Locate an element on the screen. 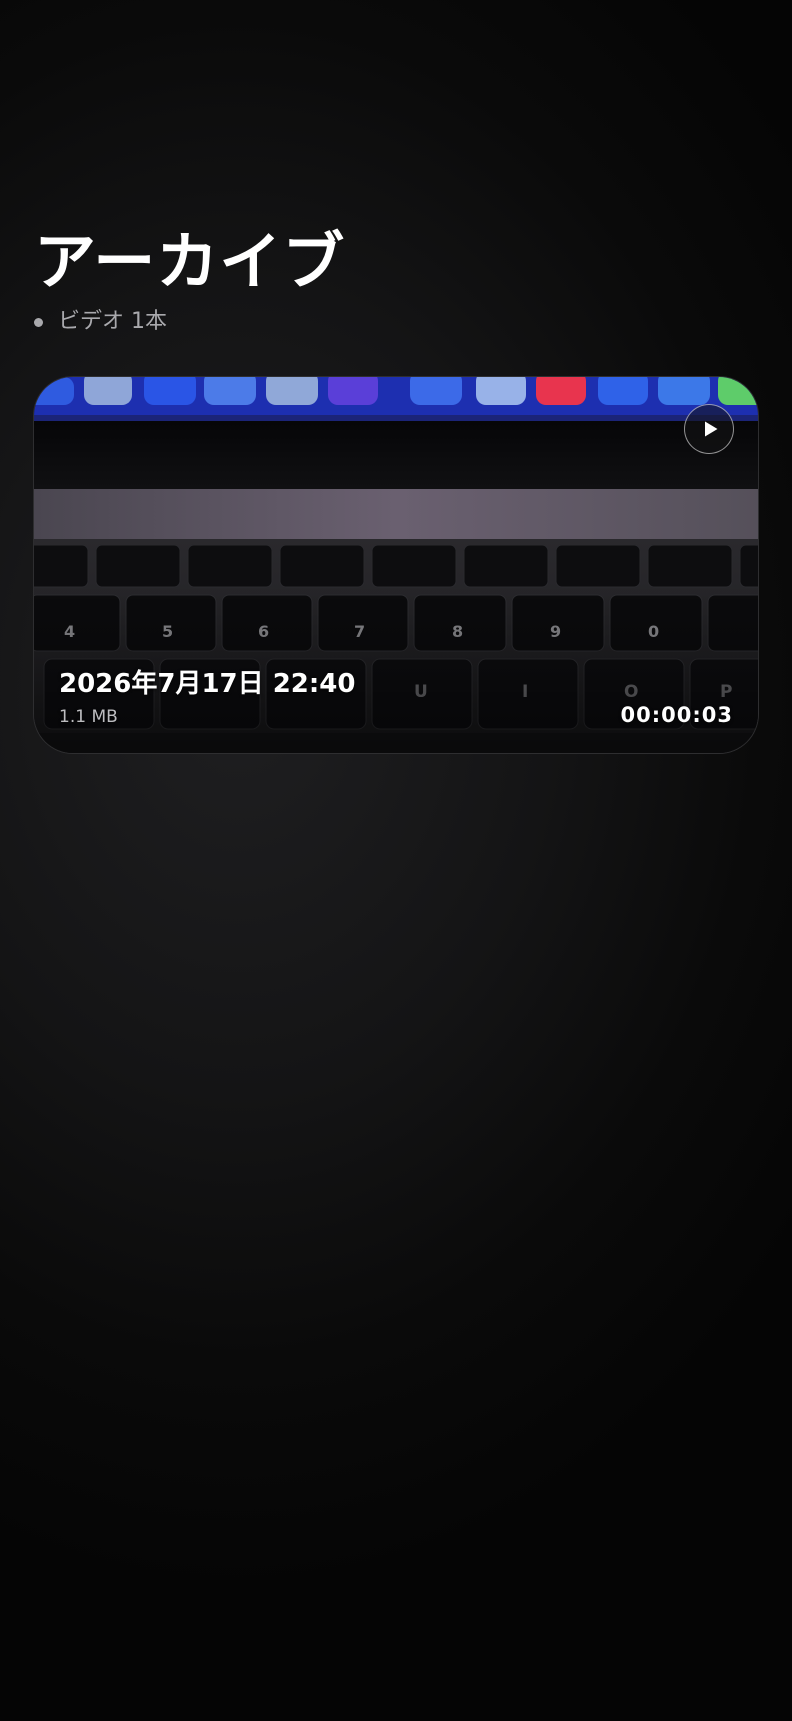  play-button is located at coordinates (709, 429).